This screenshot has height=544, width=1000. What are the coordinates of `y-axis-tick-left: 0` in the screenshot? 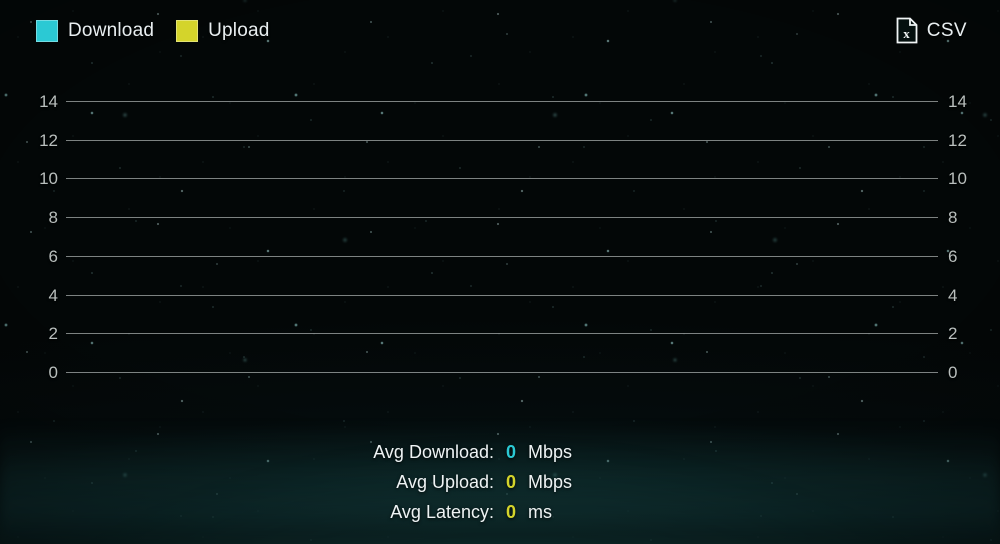 It's located at (53, 372).